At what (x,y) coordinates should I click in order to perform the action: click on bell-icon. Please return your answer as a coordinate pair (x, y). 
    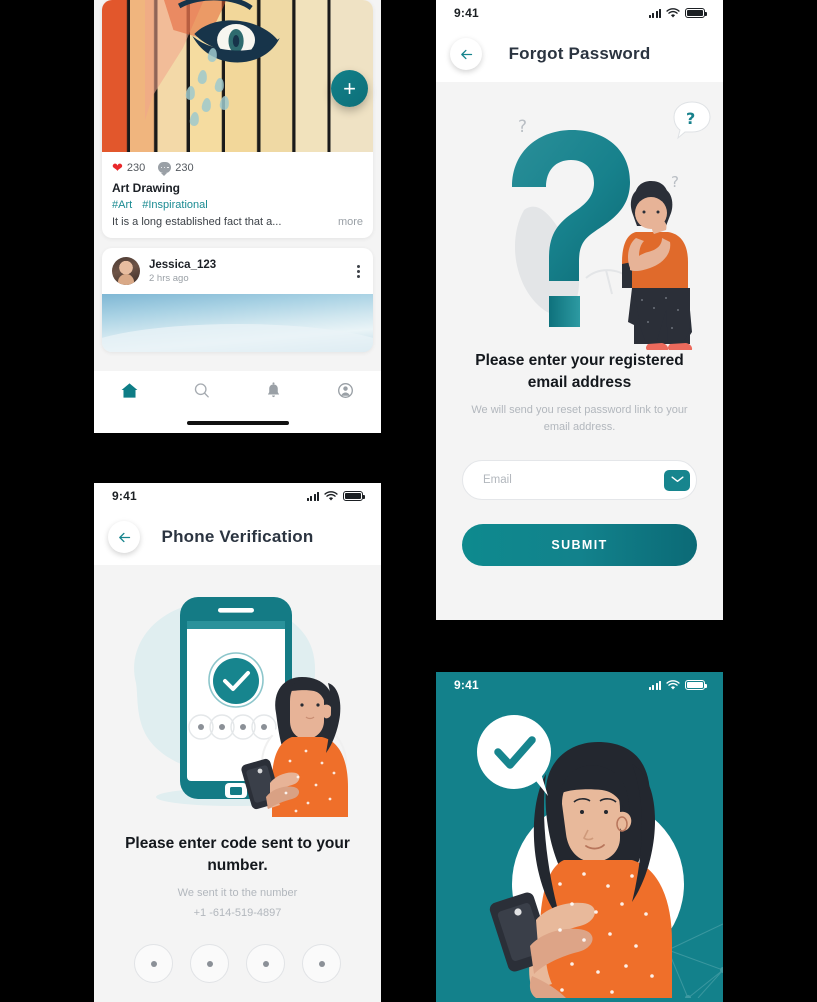
    Looking at the image, I should click on (273, 390).